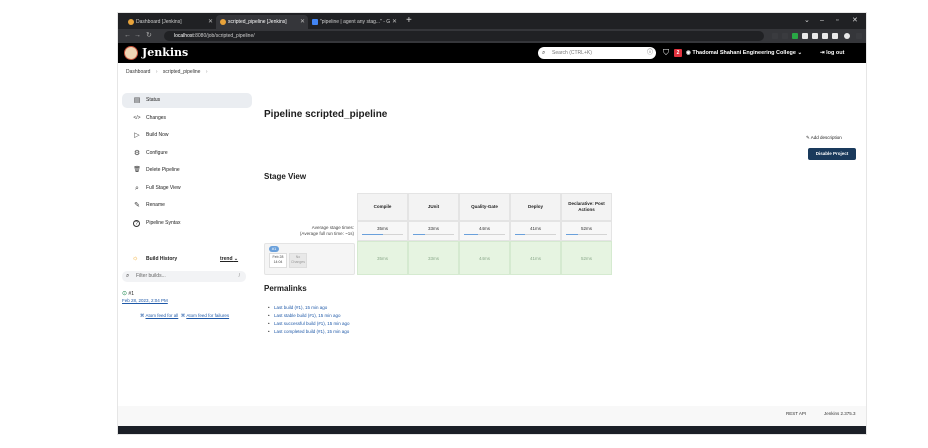  I want to click on trash-icon: 🗑, so click(137, 170).